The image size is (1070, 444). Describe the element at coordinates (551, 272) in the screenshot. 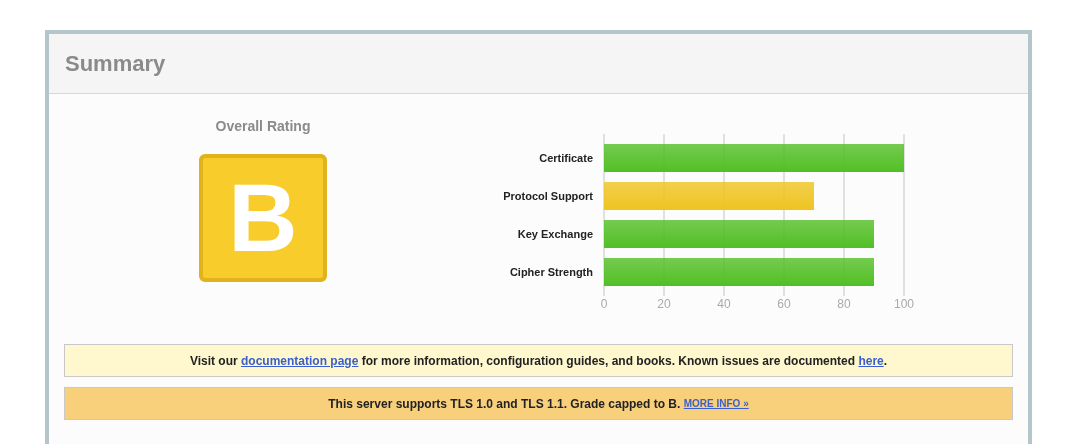

I see `bar-label: Cipher Strength` at that location.